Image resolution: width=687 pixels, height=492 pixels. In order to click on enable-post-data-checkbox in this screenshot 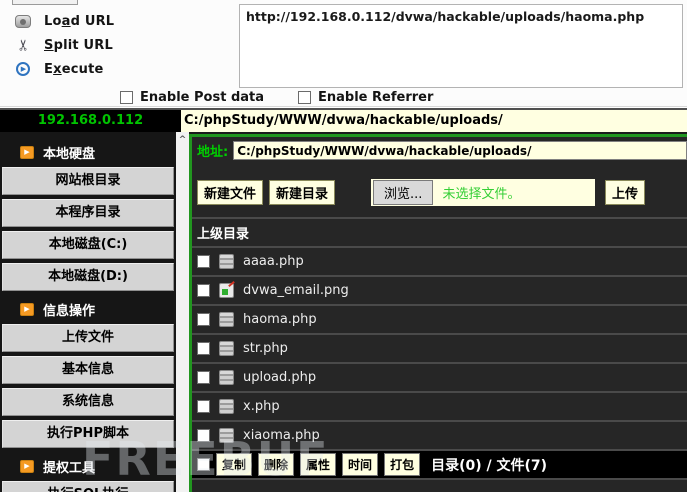, I will do `click(126, 97)`.